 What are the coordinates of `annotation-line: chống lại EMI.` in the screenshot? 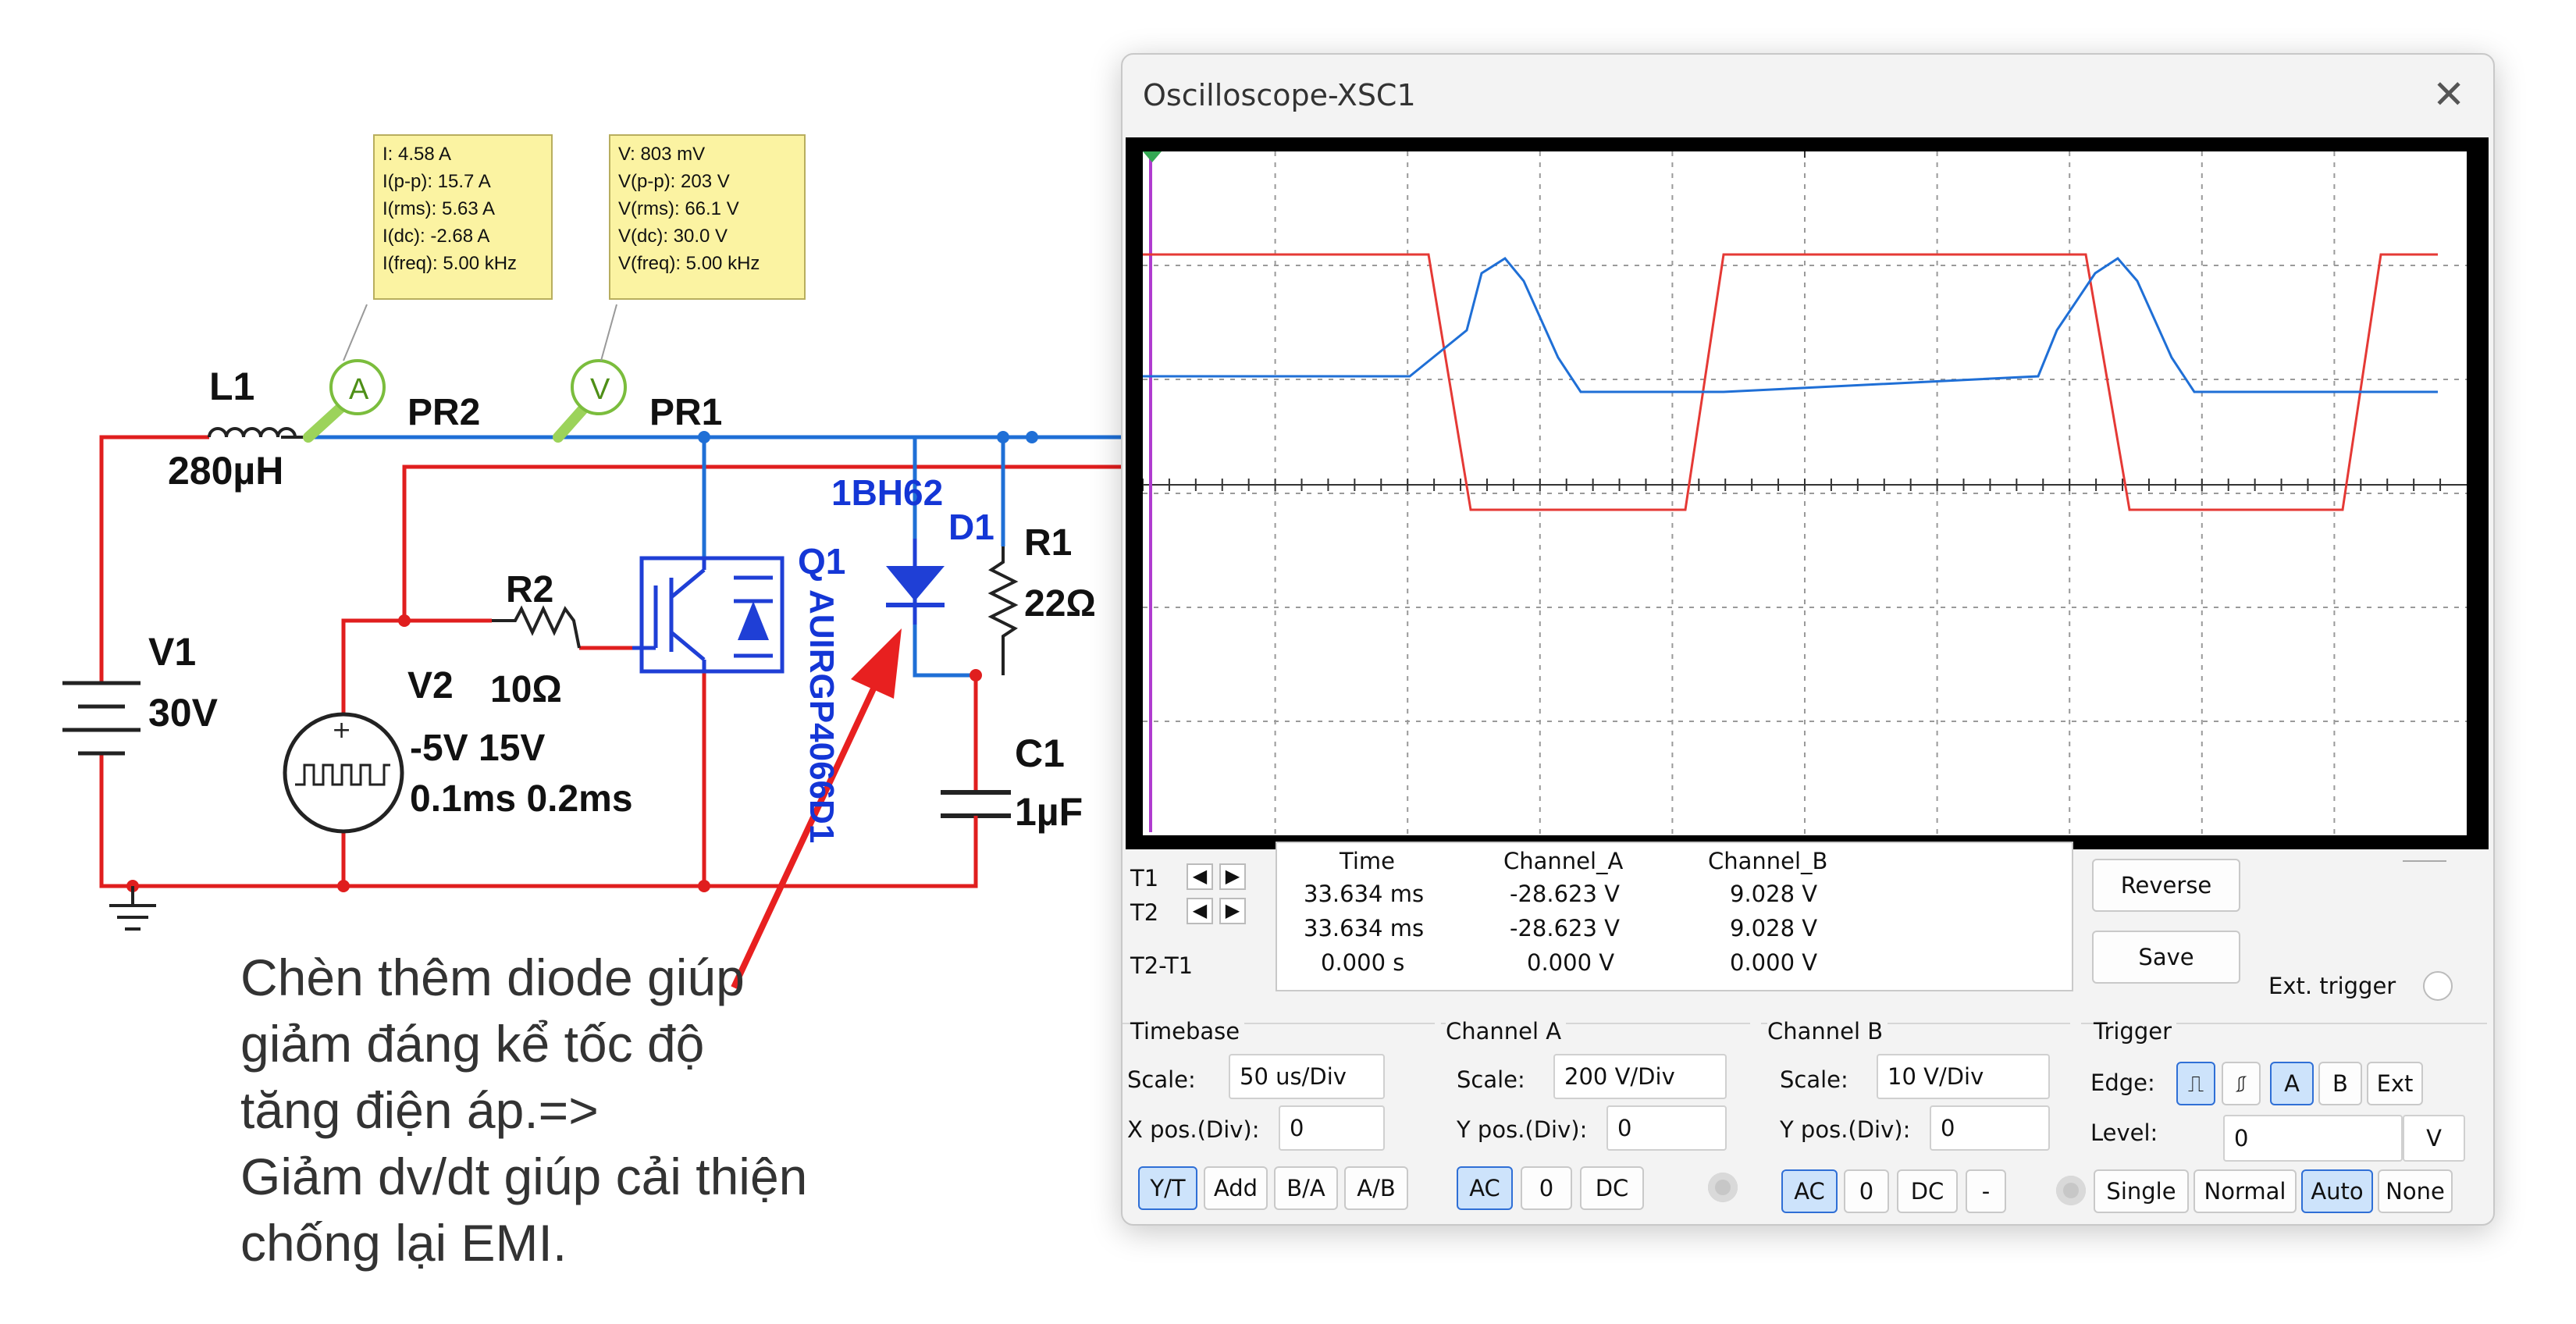 It's located at (404, 1243).